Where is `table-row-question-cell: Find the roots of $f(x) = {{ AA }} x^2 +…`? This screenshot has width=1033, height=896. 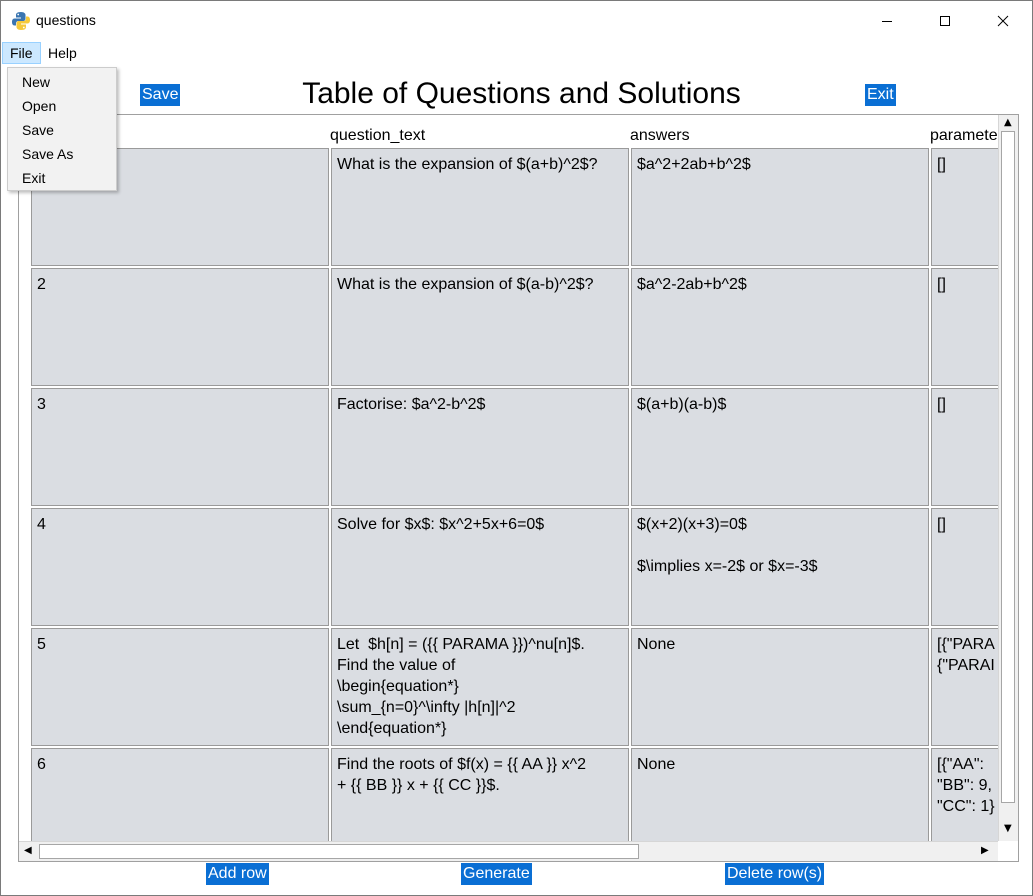
table-row-question-cell: Find the roots of $f(x) = {{ AA }} x^2 +… is located at coordinates (480, 794).